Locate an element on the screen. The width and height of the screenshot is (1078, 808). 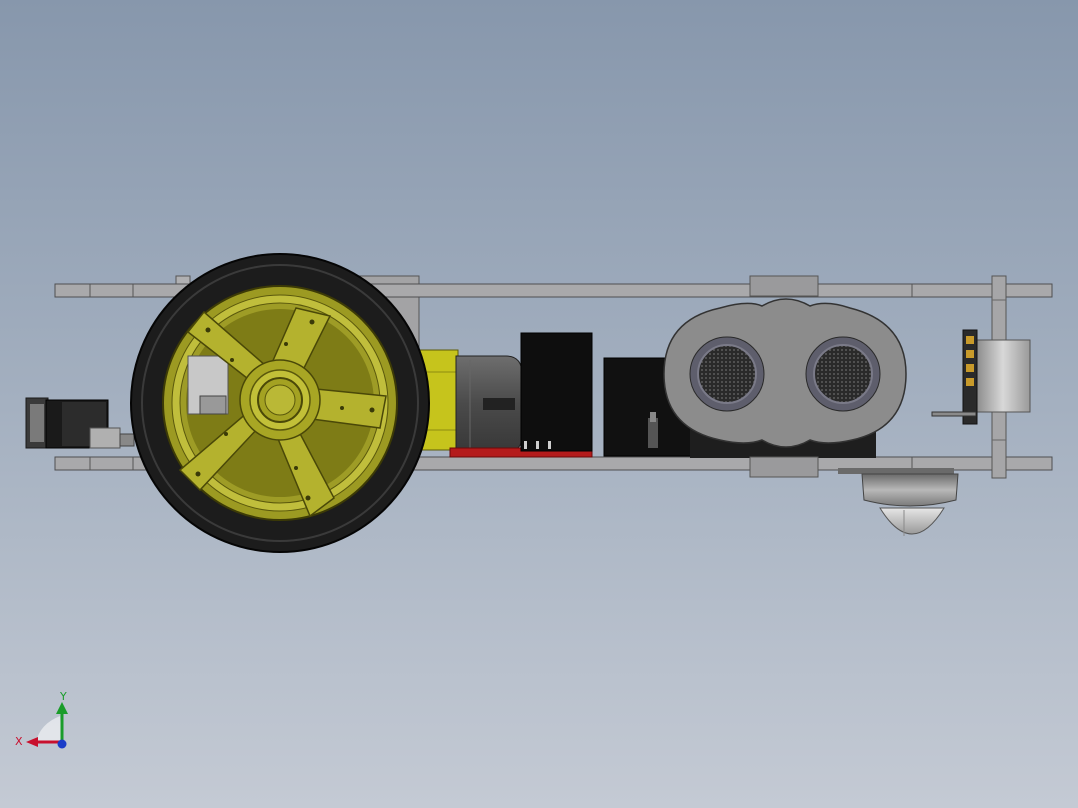
z-axis-dot is located at coordinates (62, 744).